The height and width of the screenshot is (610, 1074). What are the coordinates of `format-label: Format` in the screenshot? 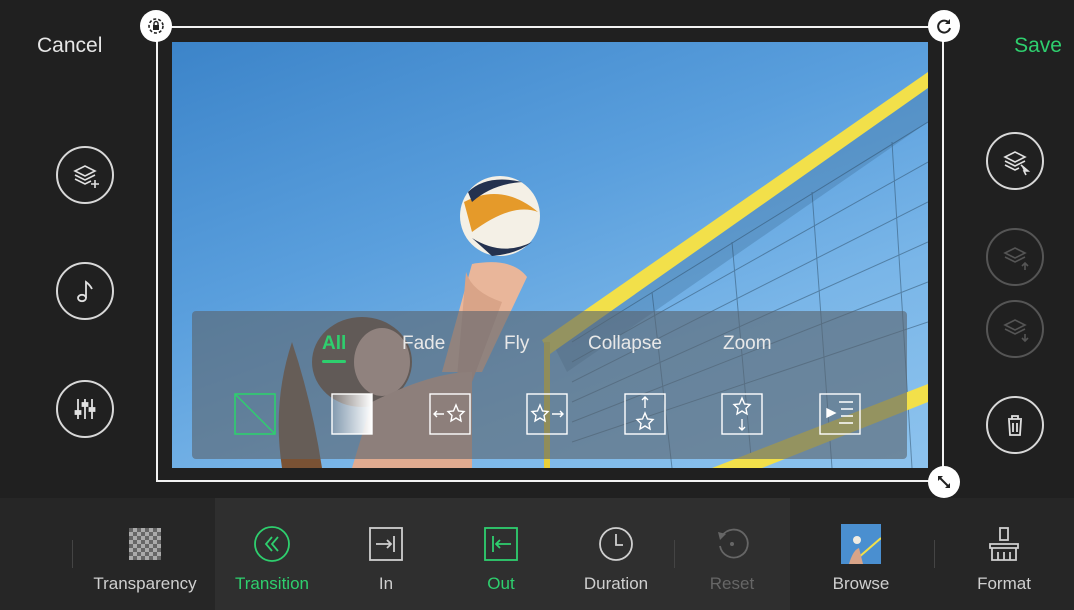 It's located at (1004, 583).